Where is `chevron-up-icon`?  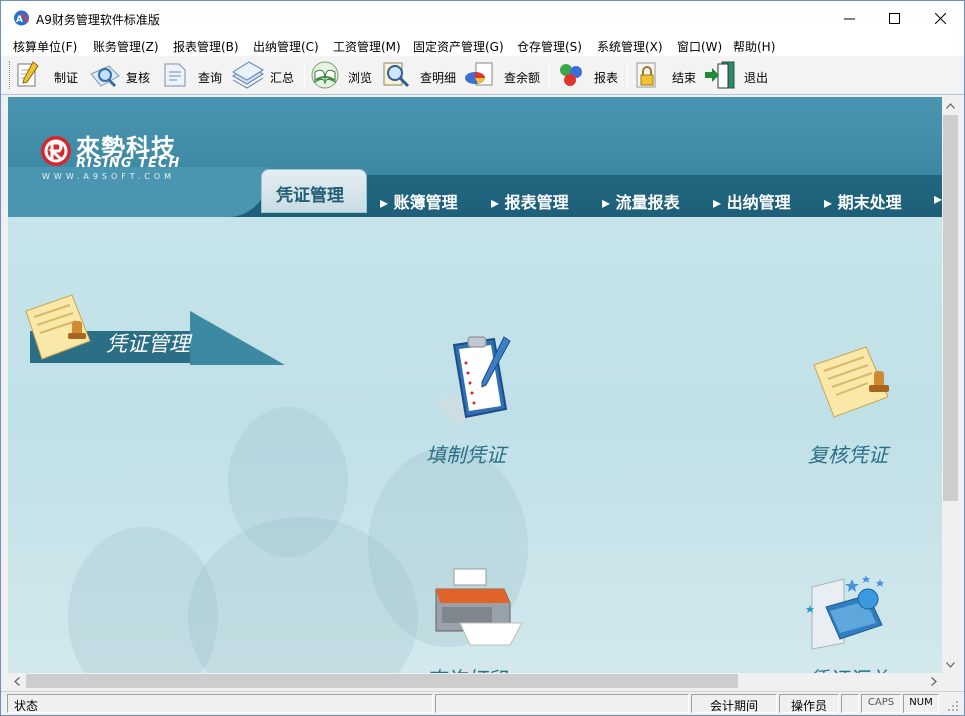
chevron-up-icon is located at coordinates (950, 105).